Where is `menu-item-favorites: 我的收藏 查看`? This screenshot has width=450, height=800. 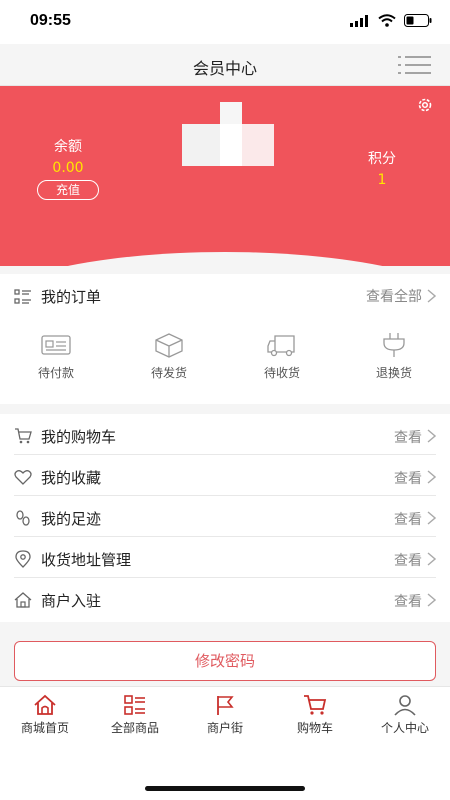
menu-item-favorites: 我的收藏 查看 is located at coordinates (225, 475).